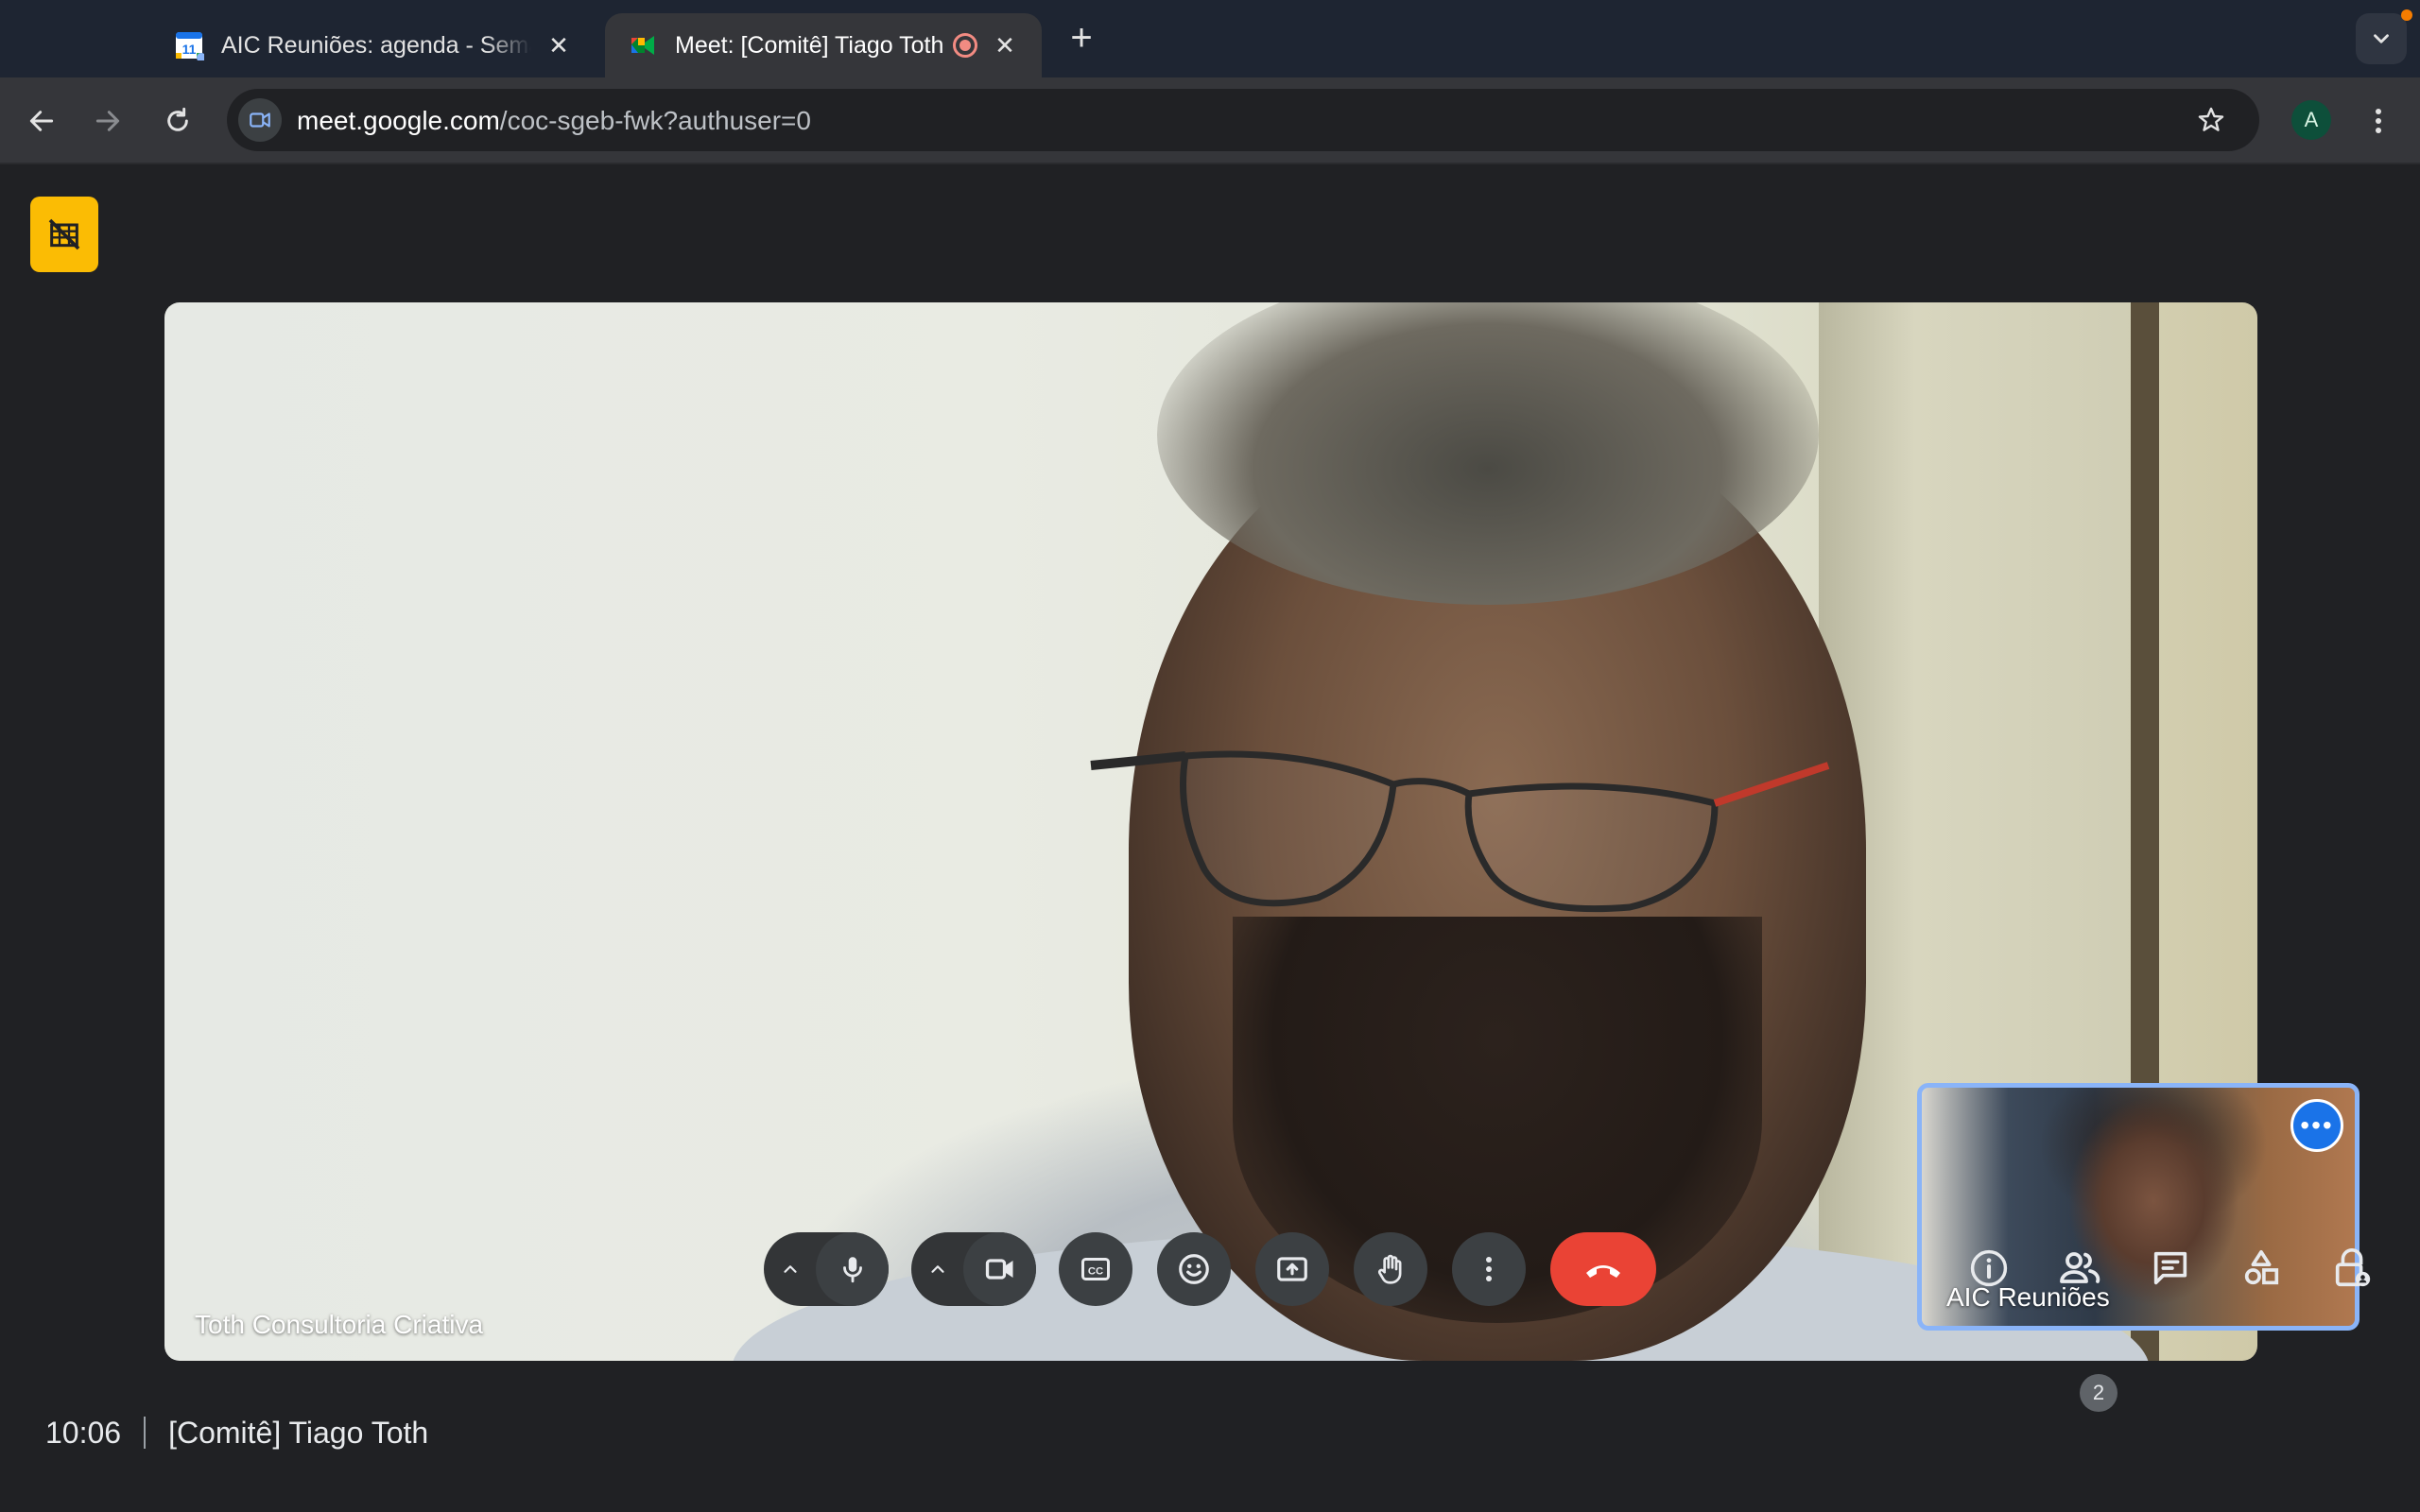  I want to click on meeting-clock: 10:06, so click(83, 1432).